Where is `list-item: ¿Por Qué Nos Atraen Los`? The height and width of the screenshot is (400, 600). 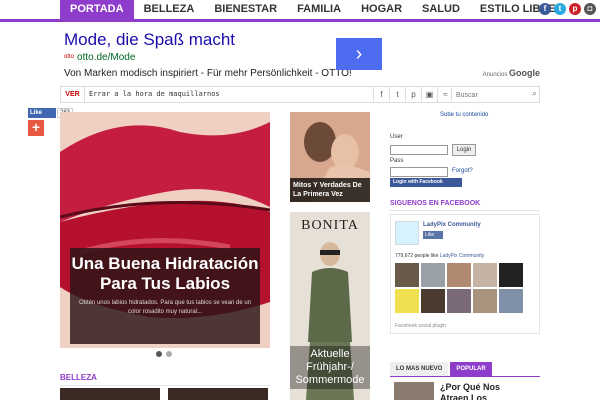
list-item: ¿Por Qué Nos Atraen Los is located at coordinates (462, 391).